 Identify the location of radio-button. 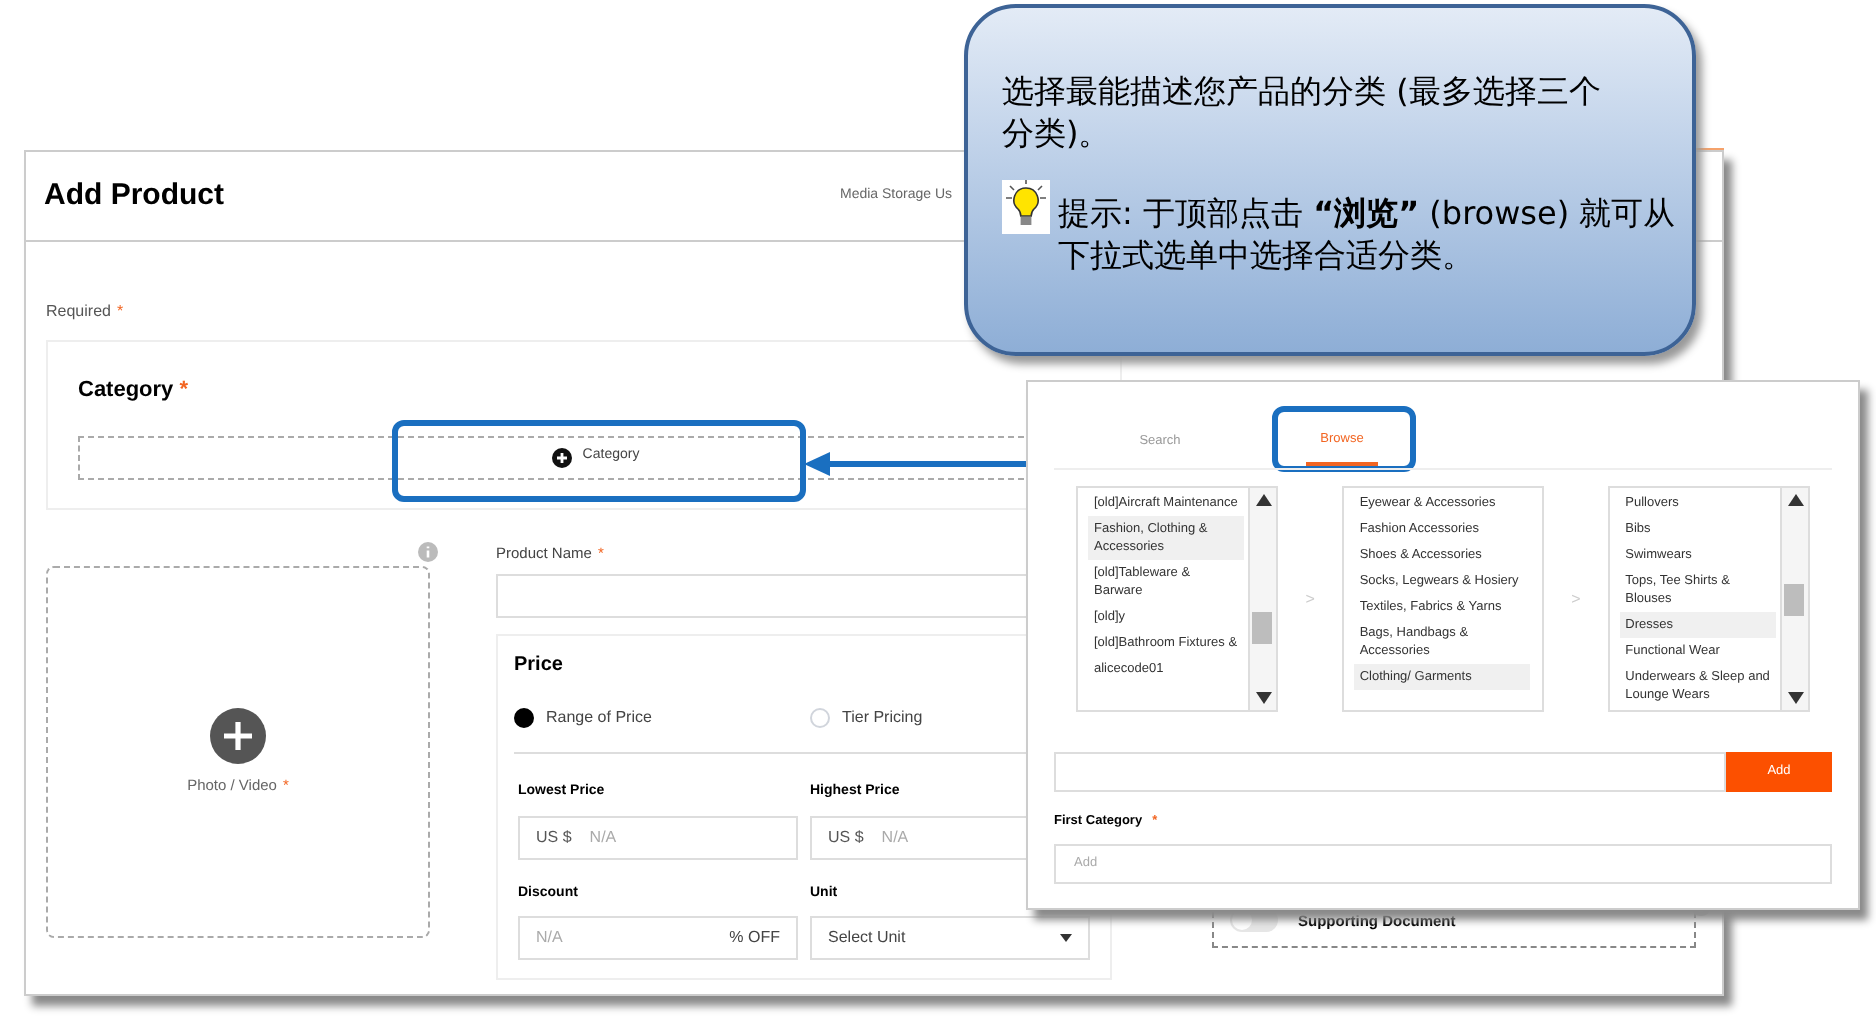
(524, 718).